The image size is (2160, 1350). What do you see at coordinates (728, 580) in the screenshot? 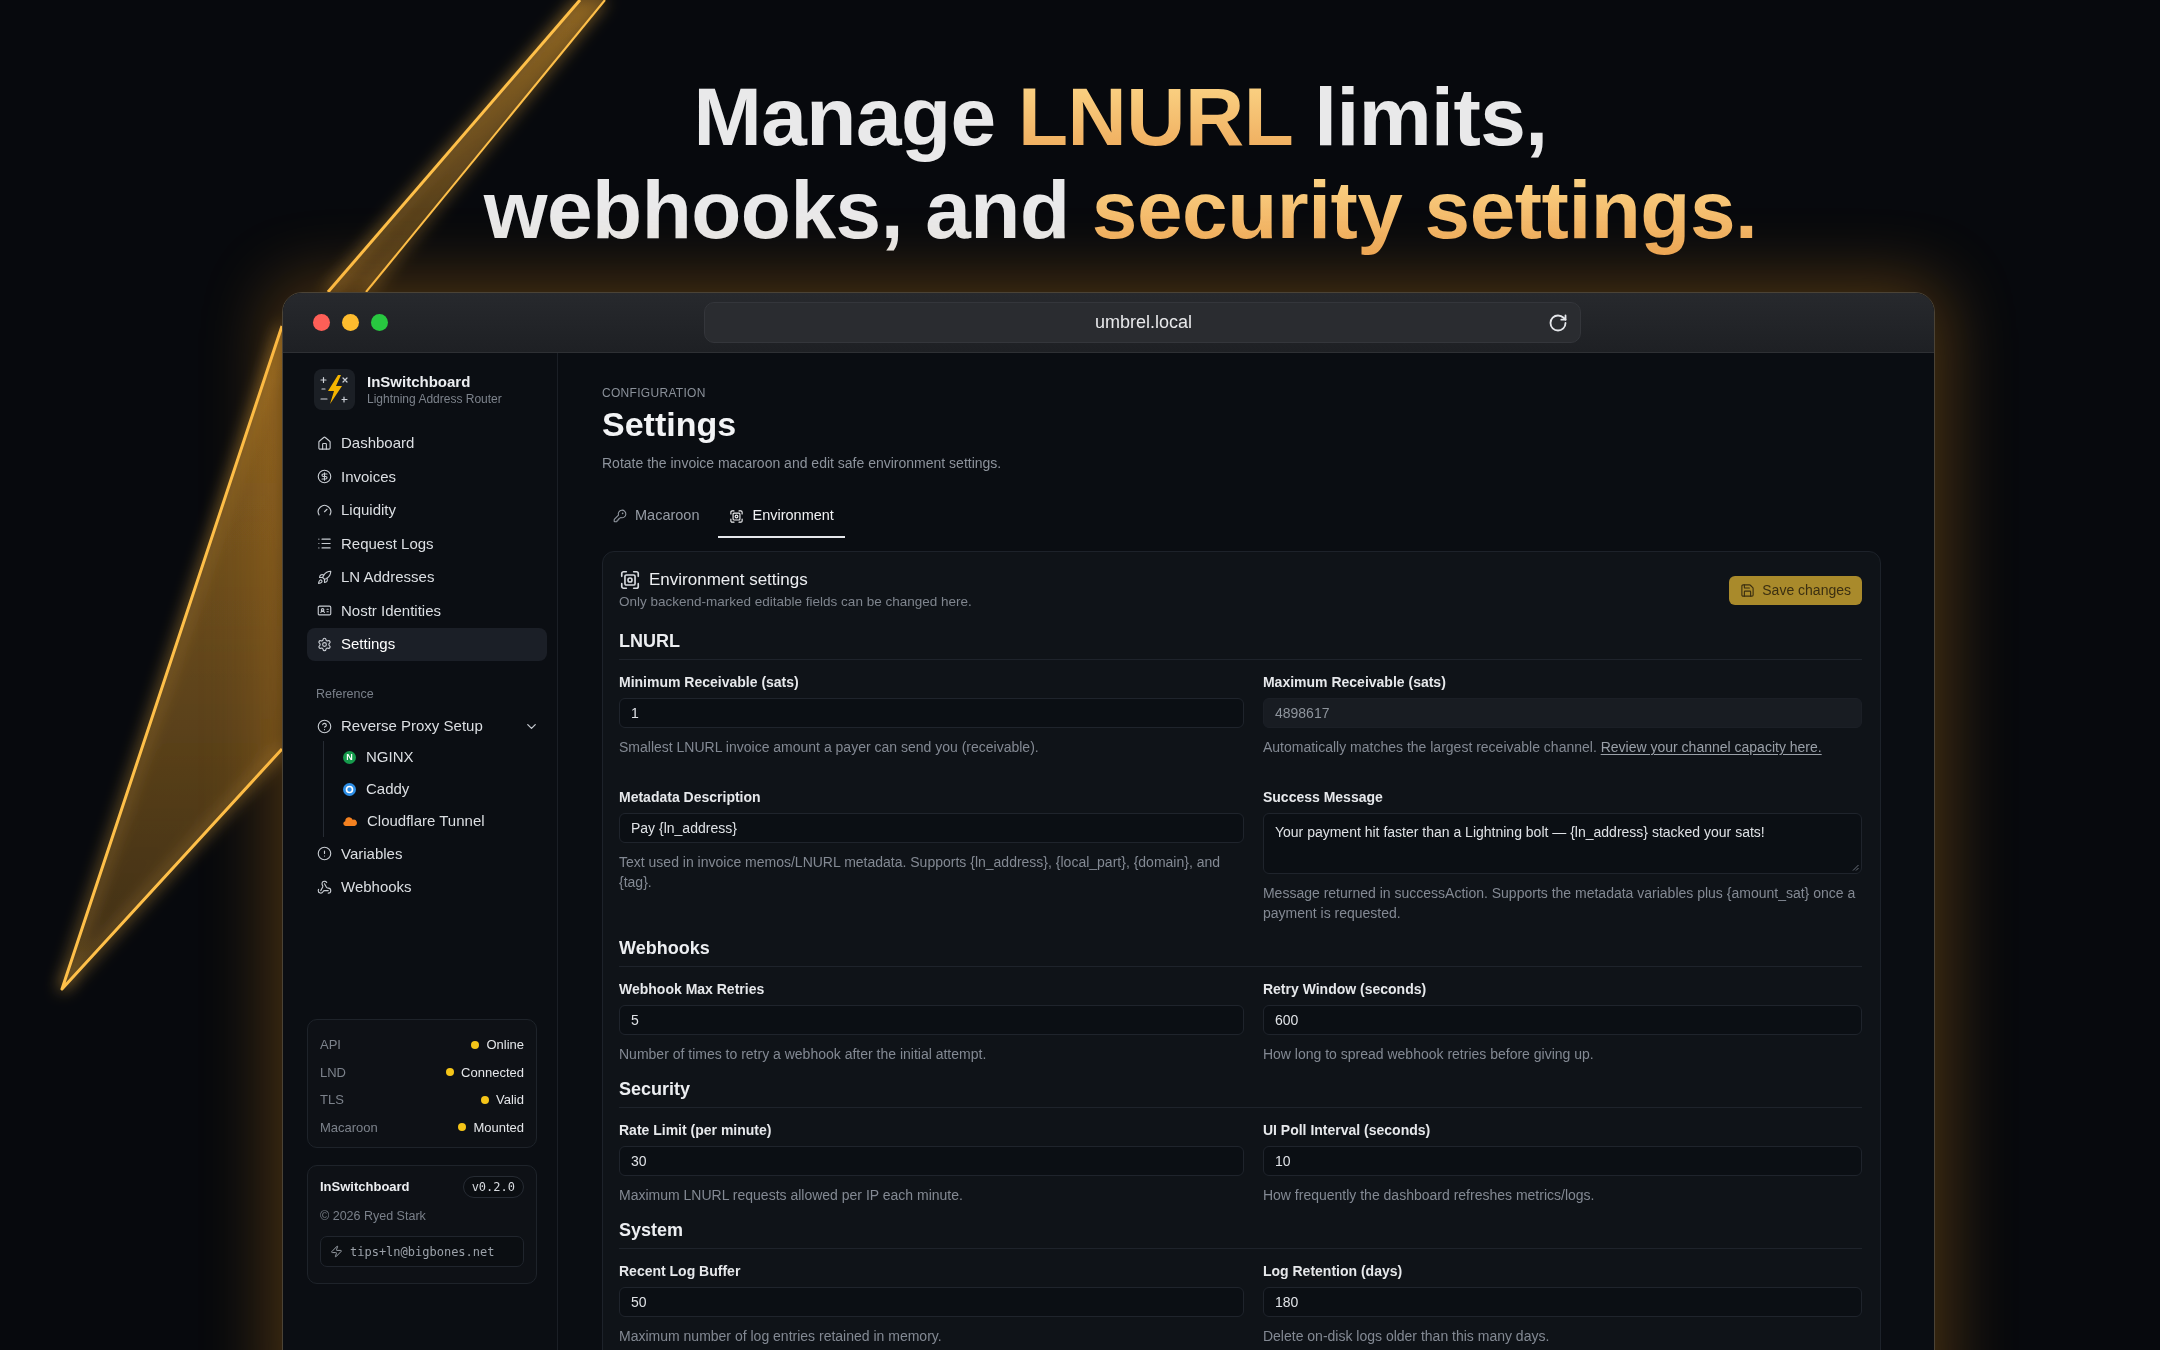
I see `card-title: Environment settings` at bounding box center [728, 580].